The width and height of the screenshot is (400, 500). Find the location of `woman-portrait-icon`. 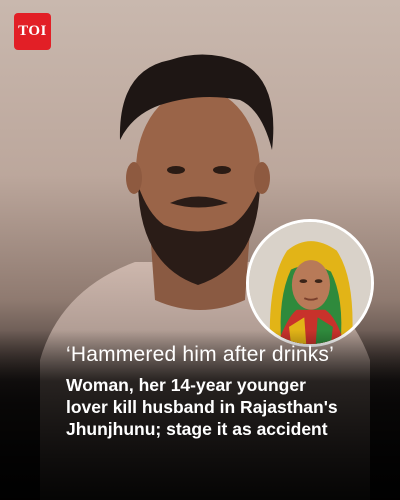

woman-portrait-icon is located at coordinates (310, 283).